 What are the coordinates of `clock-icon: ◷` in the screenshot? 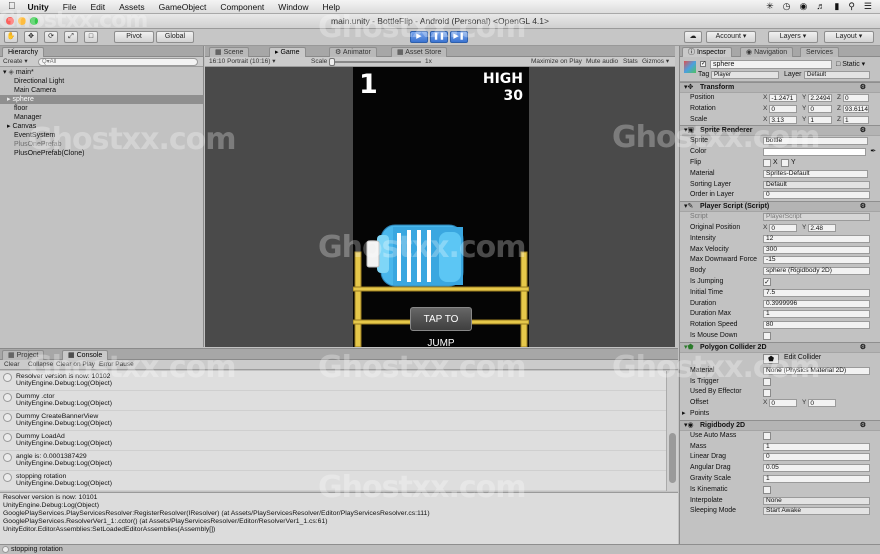 It's located at (787, 6).